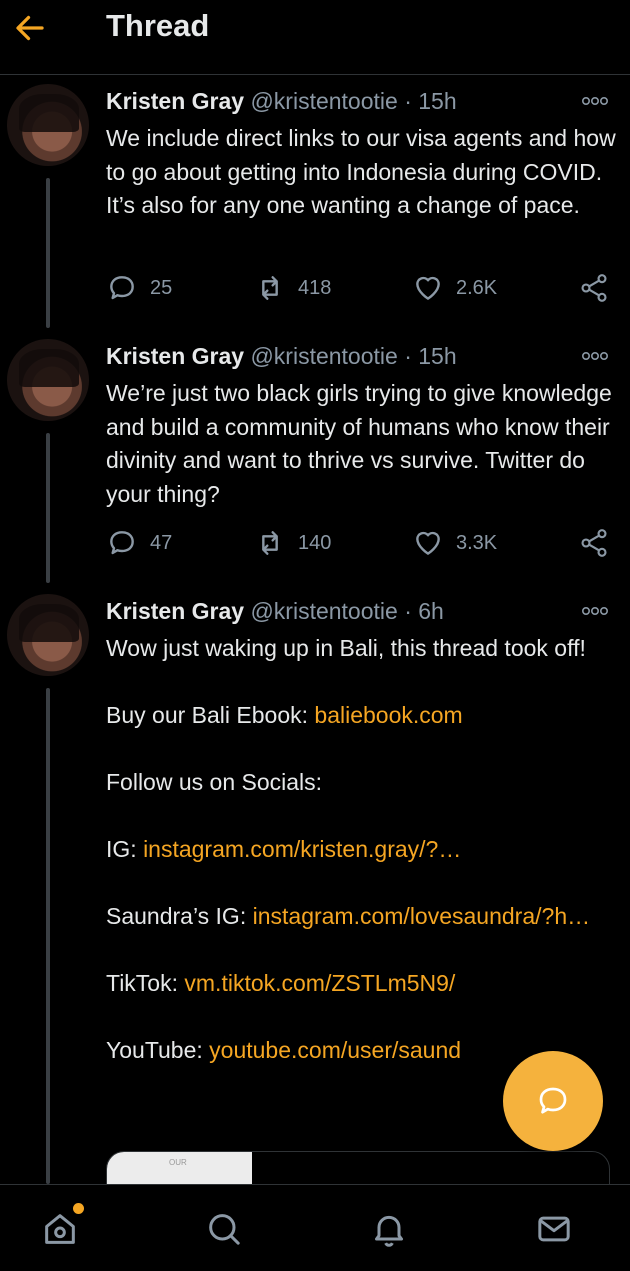 The width and height of the screenshot is (630, 1271). I want to click on youtube-link: youtube.com/user/saund, so click(335, 1050).